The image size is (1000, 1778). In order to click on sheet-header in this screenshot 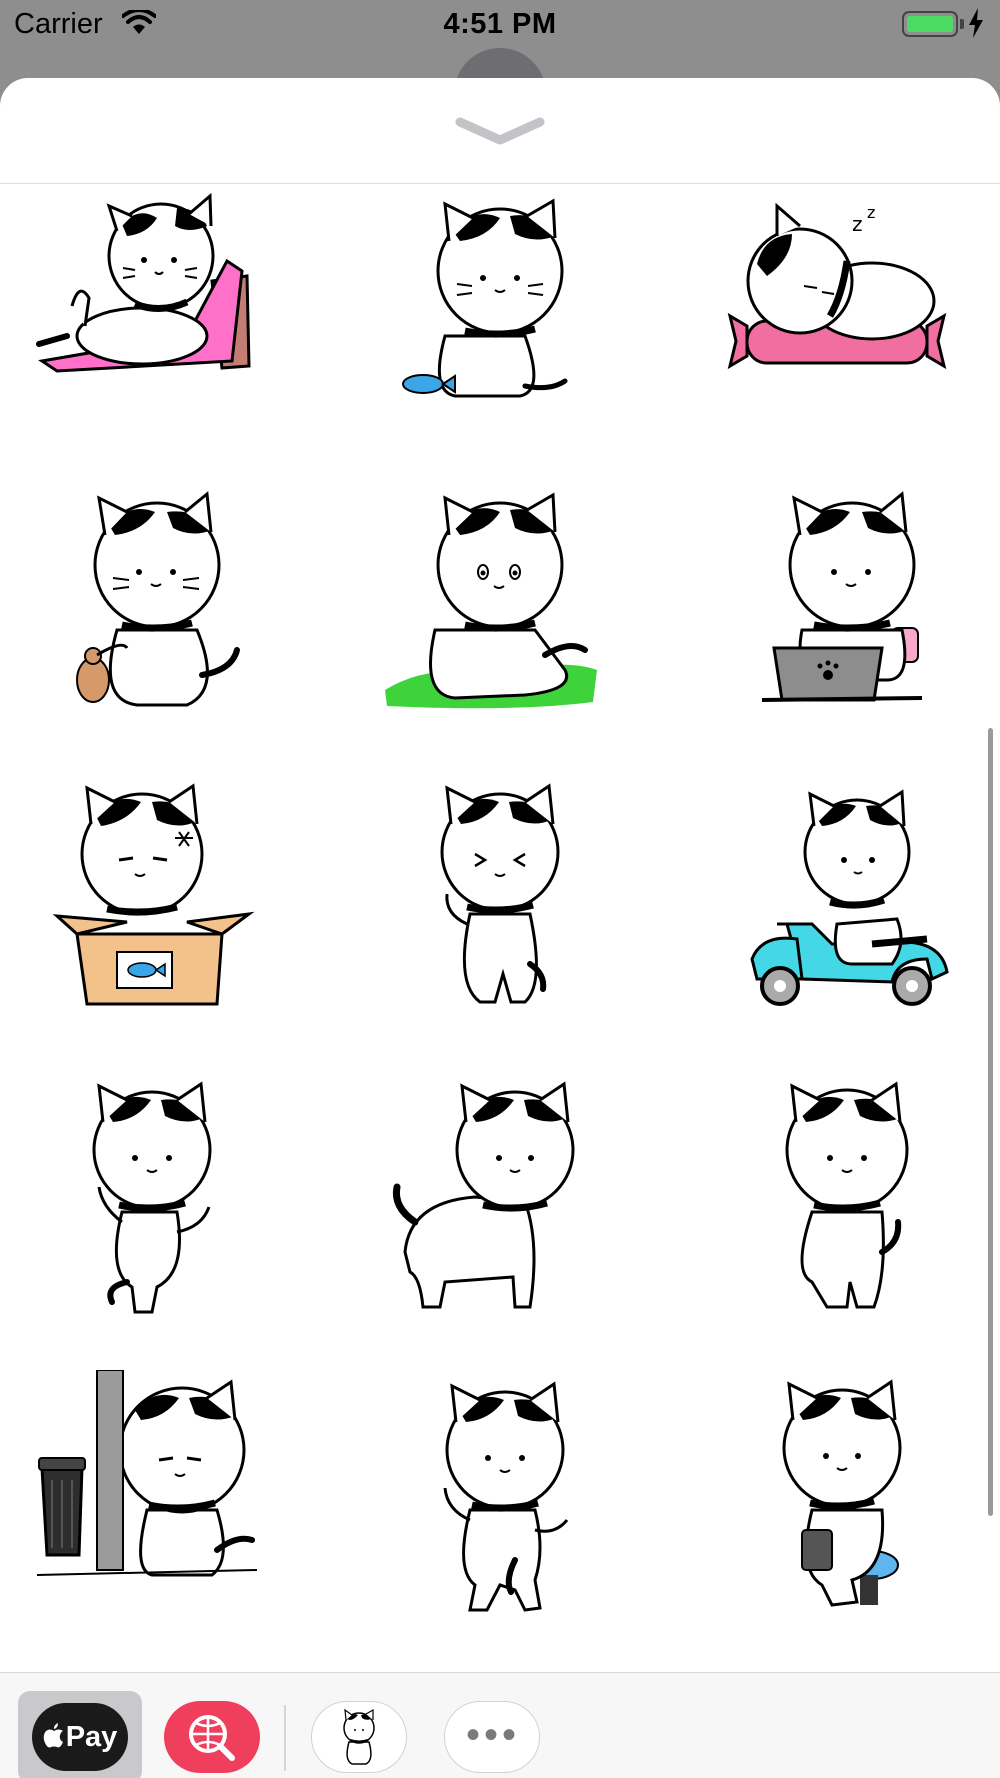, I will do `click(500, 131)`.